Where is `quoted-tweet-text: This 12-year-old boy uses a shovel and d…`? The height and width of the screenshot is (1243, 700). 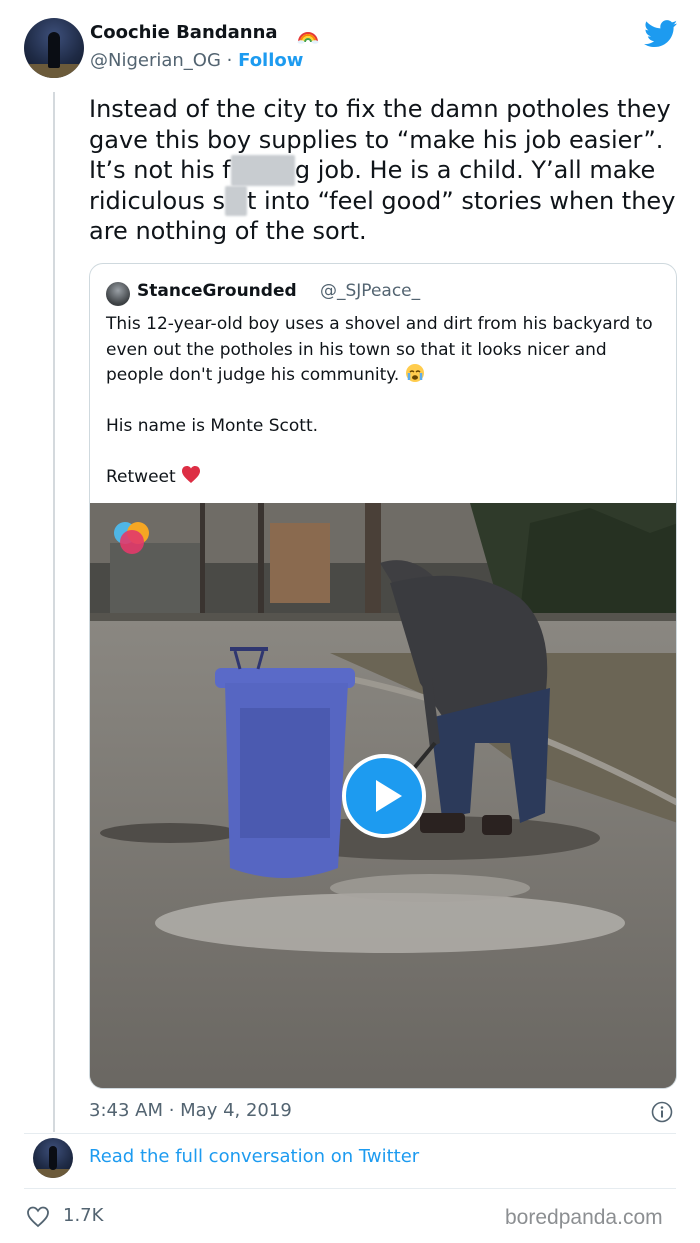
quoted-tweet-text: This 12-year-old boy uses a shovel and d… is located at coordinates (384, 414).